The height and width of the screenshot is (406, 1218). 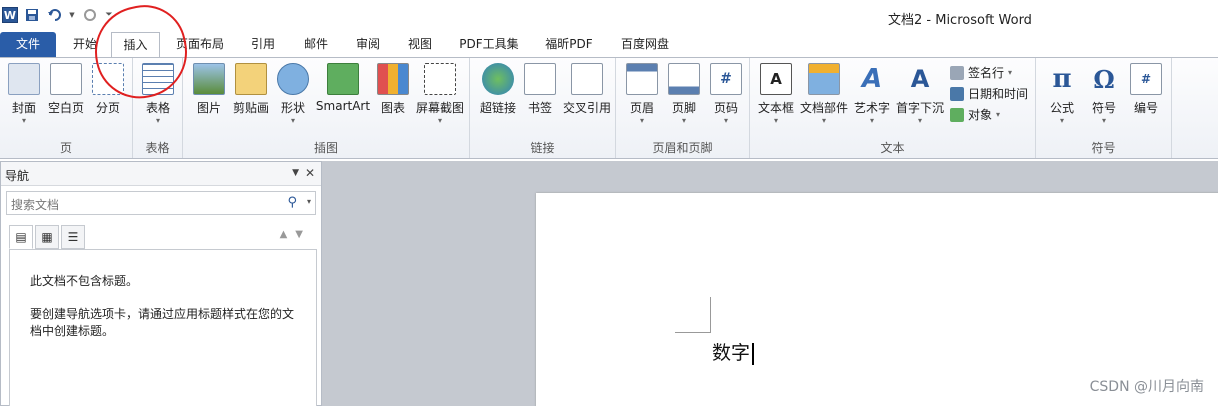 I want to click on object-button: 对象 ▾, so click(x=975, y=114).